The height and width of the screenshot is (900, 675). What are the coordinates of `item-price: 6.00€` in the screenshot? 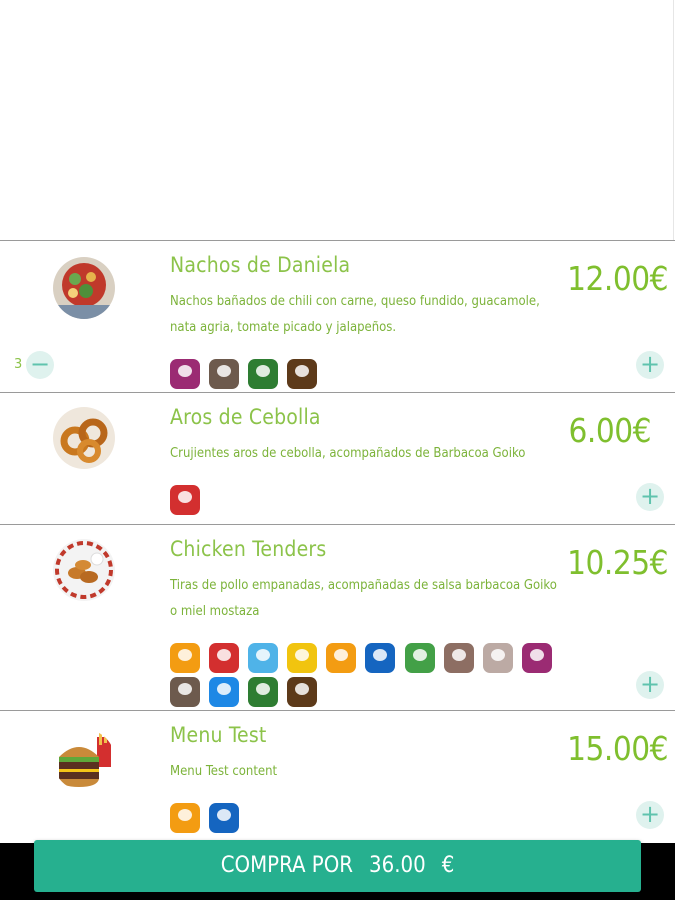 It's located at (610, 430).